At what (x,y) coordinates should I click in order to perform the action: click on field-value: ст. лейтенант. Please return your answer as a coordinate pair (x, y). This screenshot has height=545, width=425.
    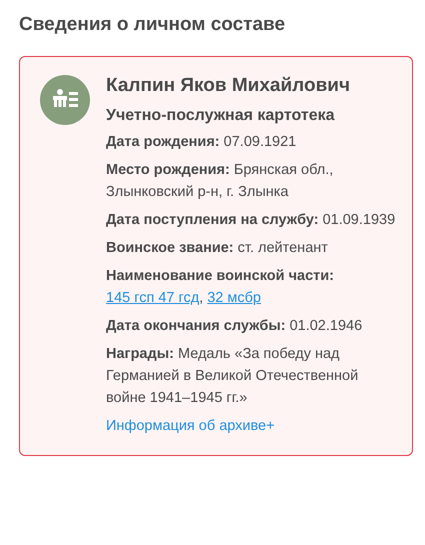
    Looking at the image, I should click on (283, 248).